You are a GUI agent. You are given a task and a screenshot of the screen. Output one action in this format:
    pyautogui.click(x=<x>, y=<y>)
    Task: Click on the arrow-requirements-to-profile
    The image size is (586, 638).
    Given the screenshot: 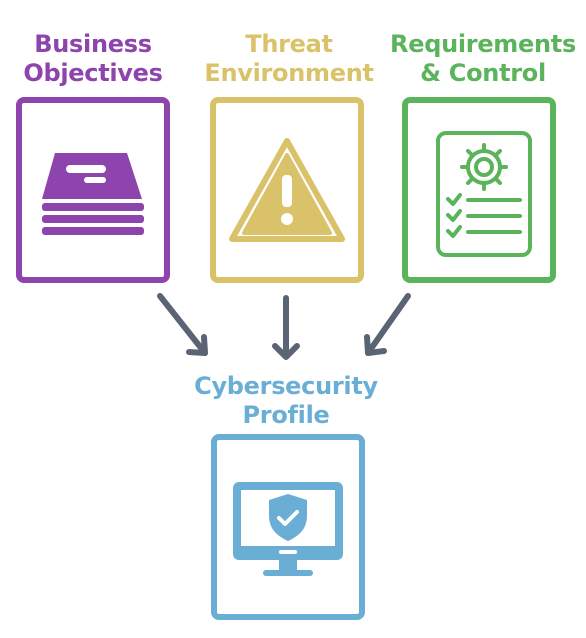 What is the action you would take?
    pyautogui.click(x=387, y=324)
    